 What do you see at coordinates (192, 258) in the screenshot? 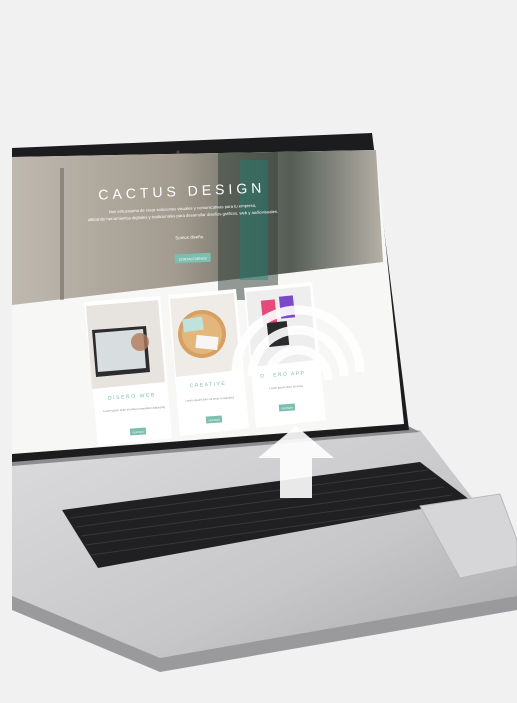
I see `contact-button: CONTACTARNOS` at bounding box center [192, 258].